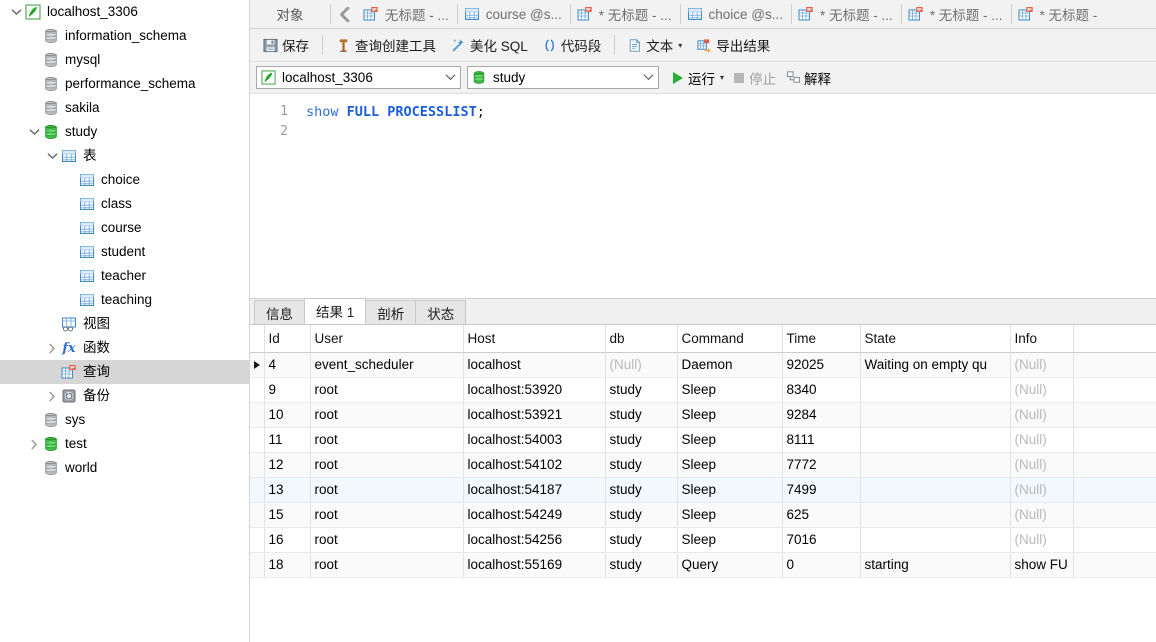  Describe the element at coordinates (821, 540) in the screenshot. I see `cell-Time: 7016` at that location.